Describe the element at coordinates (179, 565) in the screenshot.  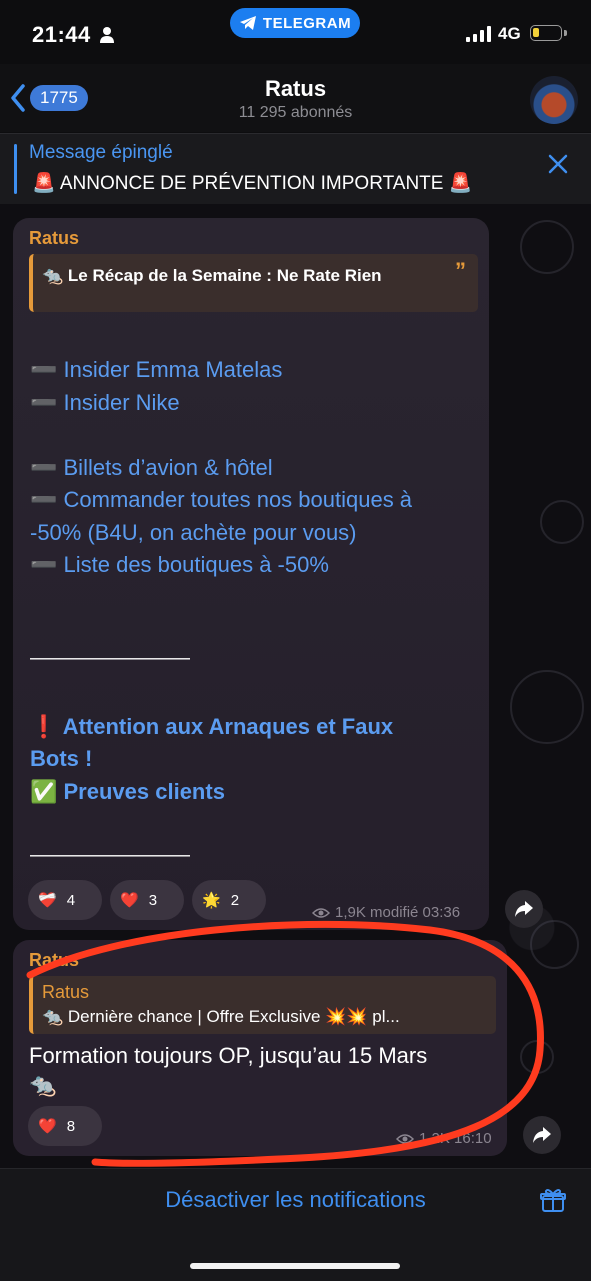
I see `link-liste-boutiques: ➖ Liste des boutiques à -50%` at that location.